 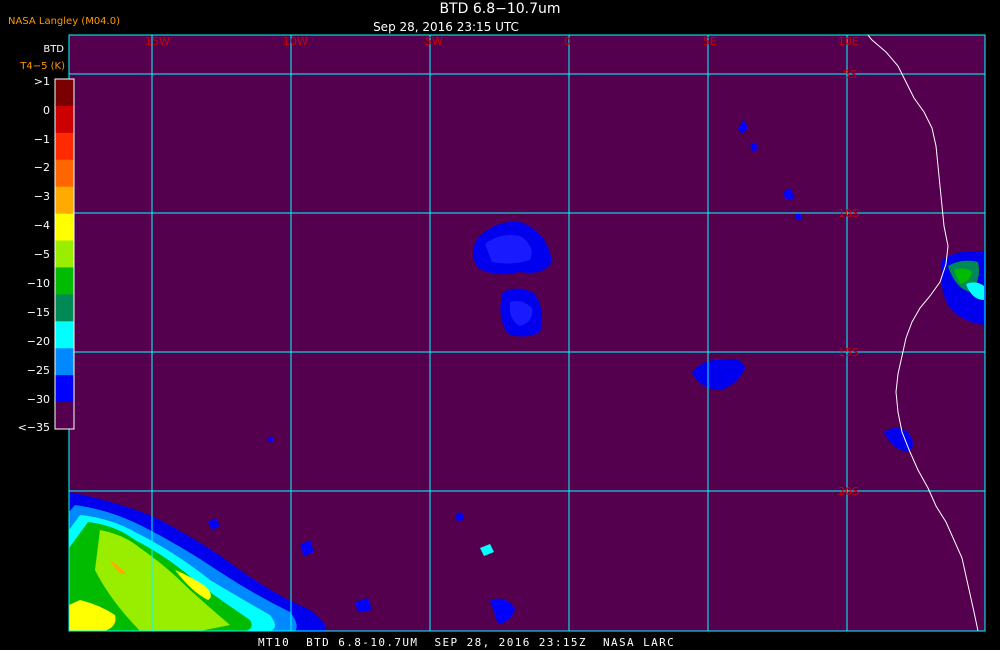 I want to click on colorbar-tick-label: −2, so click(x=41, y=167).